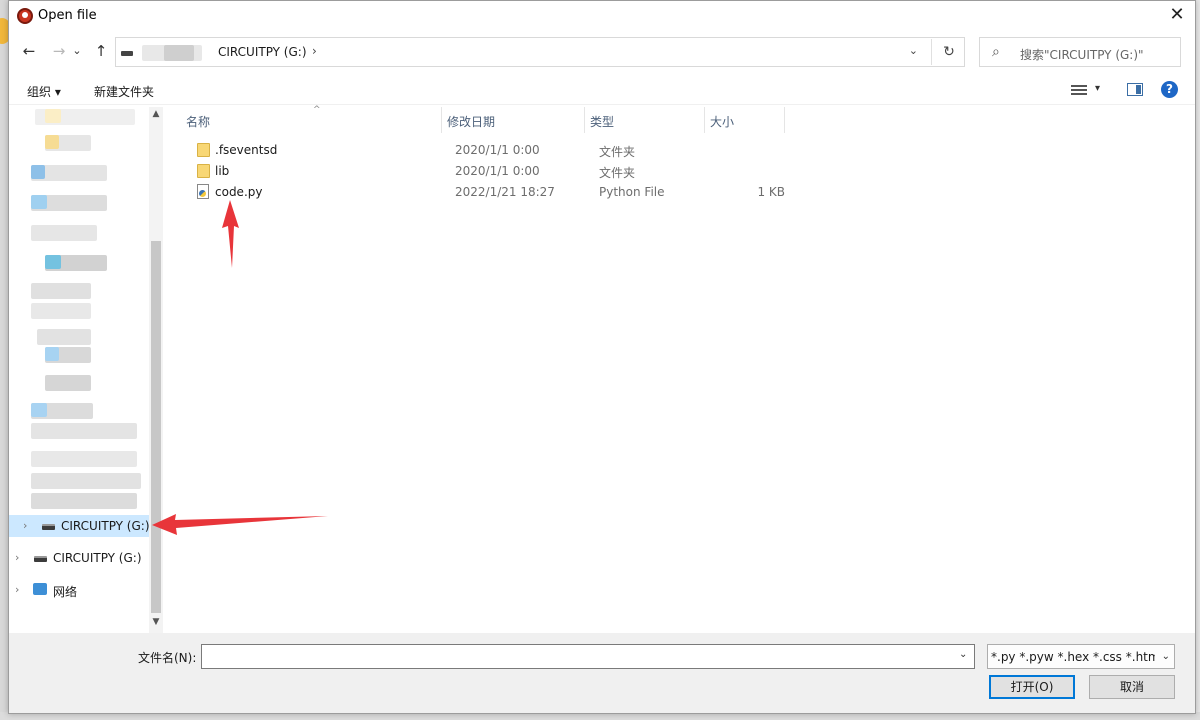 The image size is (1200, 720). What do you see at coordinates (246, 150) in the screenshot?
I see `file-name: .fseventsd` at bounding box center [246, 150].